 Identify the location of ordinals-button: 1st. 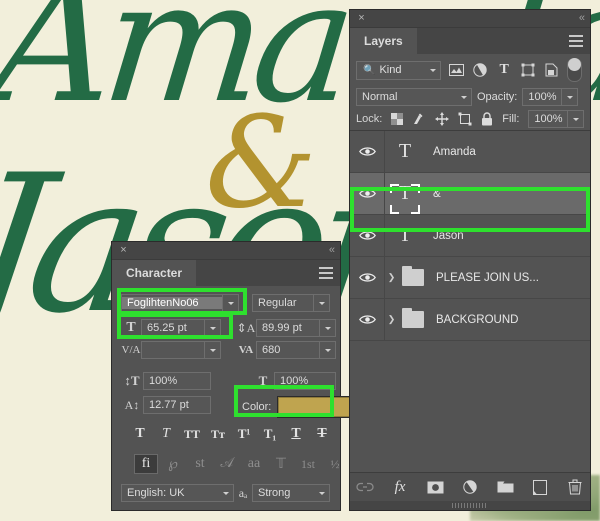
(308, 464).